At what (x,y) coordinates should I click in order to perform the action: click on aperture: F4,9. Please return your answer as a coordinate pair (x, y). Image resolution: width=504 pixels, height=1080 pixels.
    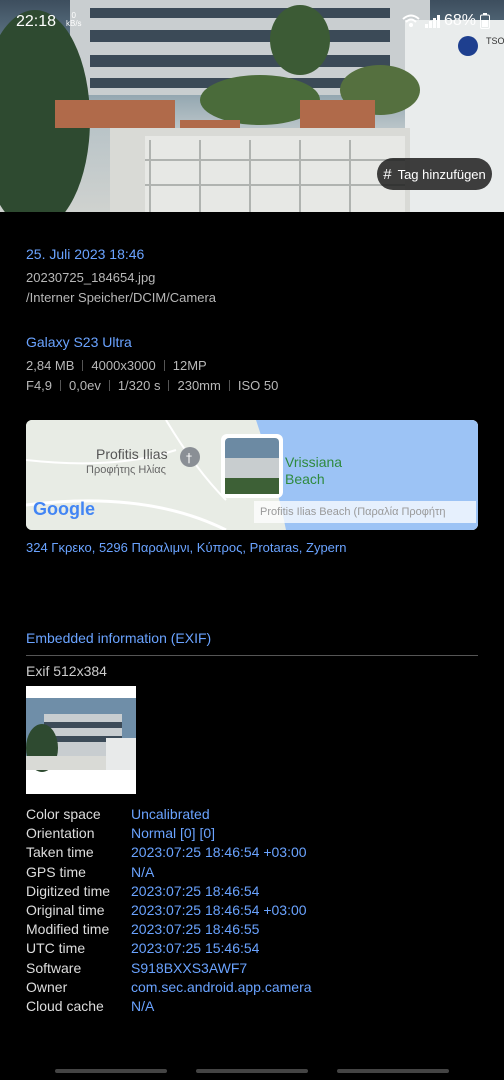
    Looking at the image, I should click on (39, 385).